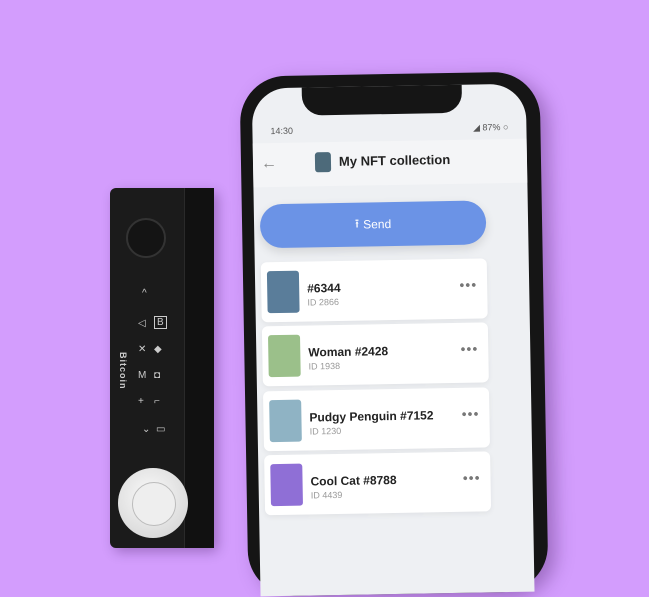 Image resolution: width=649 pixels, height=597 pixels. I want to click on bitcoin-app-icon: B, so click(160, 322).